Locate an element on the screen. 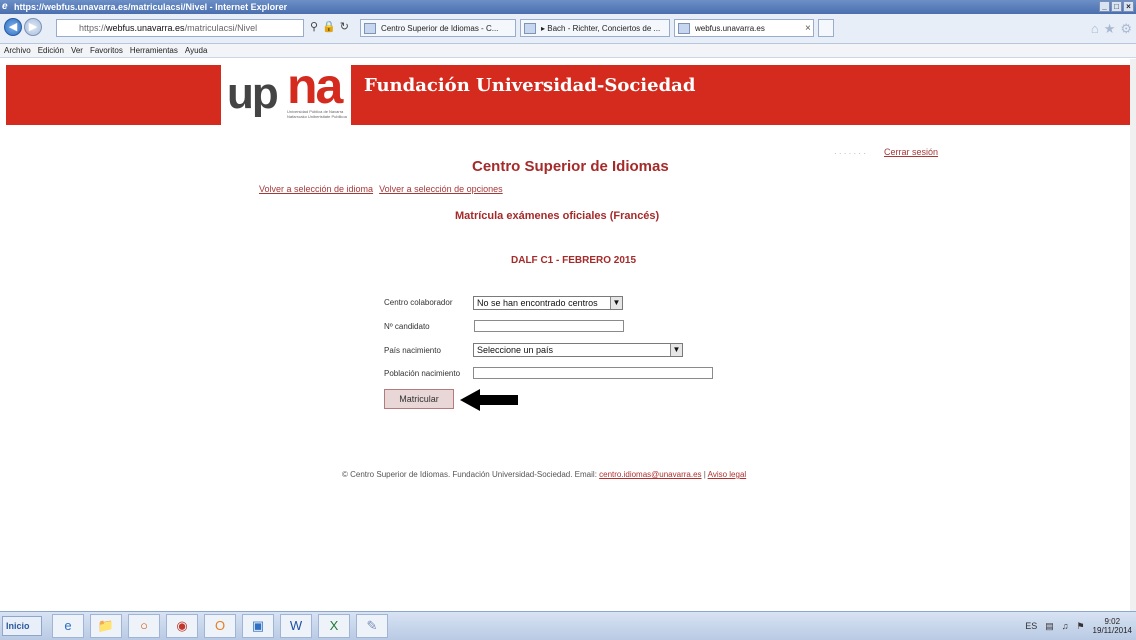  exam-name: DALF C1 - FEBRERO 2015 is located at coordinates (574, 260).